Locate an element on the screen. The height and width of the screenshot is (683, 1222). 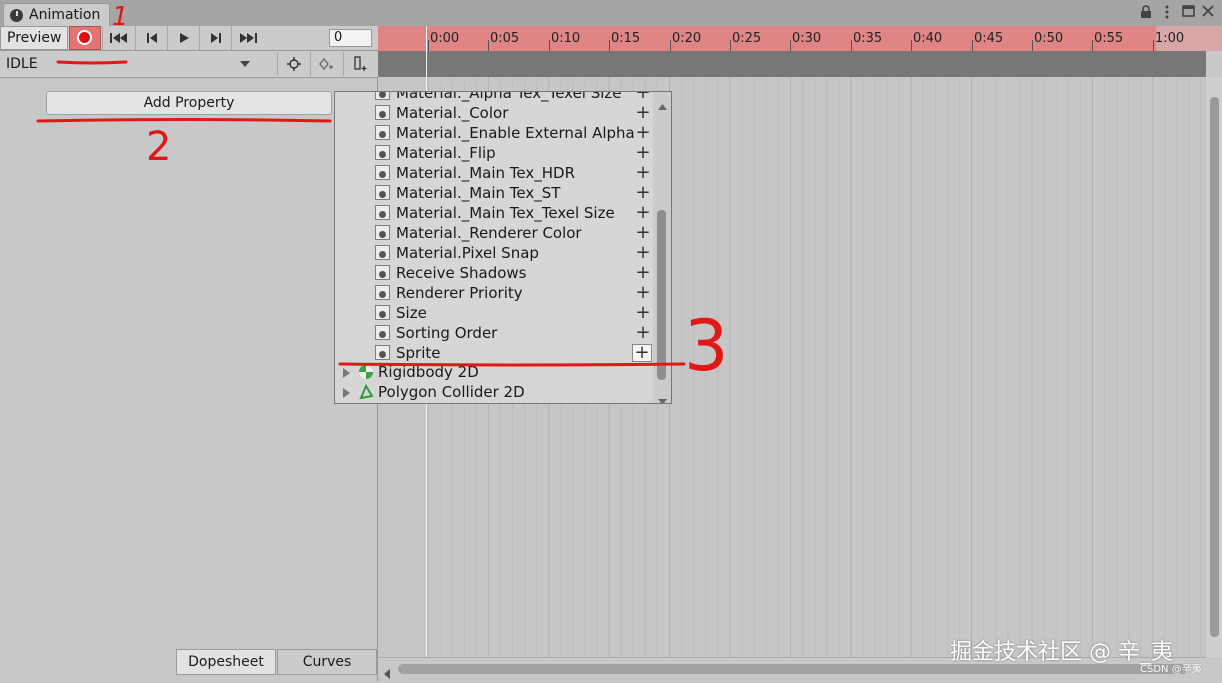
annotation-1: 1 is located at coordinates (120, 17).